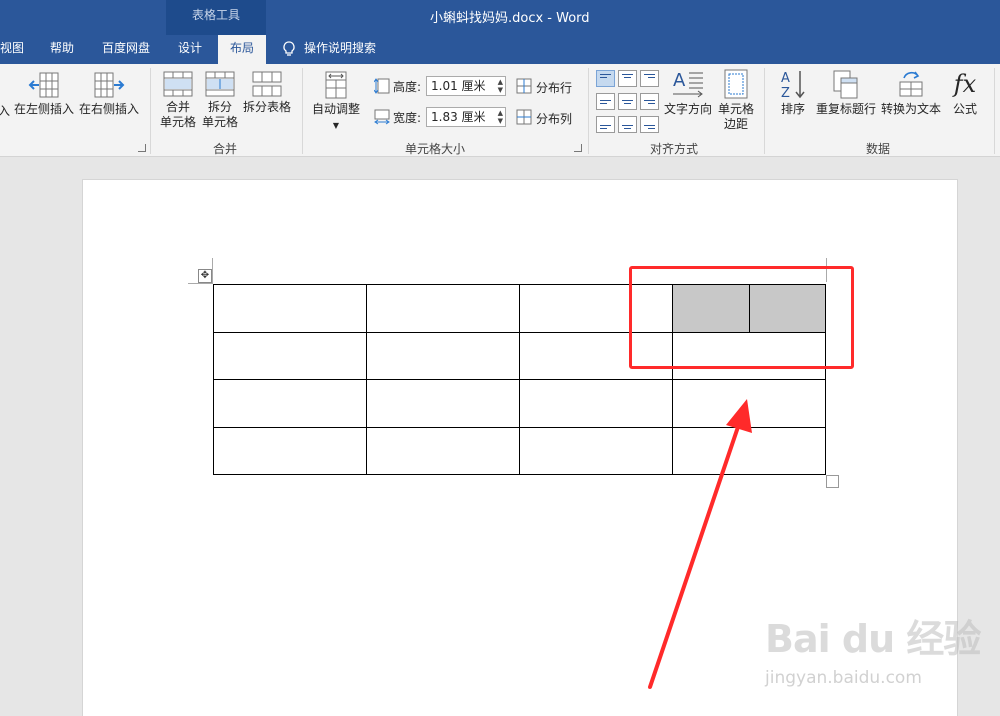 The height and width of the screenshot is (716, 1000). Describe the element at coordinates (965, 84) in the screenshot. I see `formula-icon: fx` at that location.